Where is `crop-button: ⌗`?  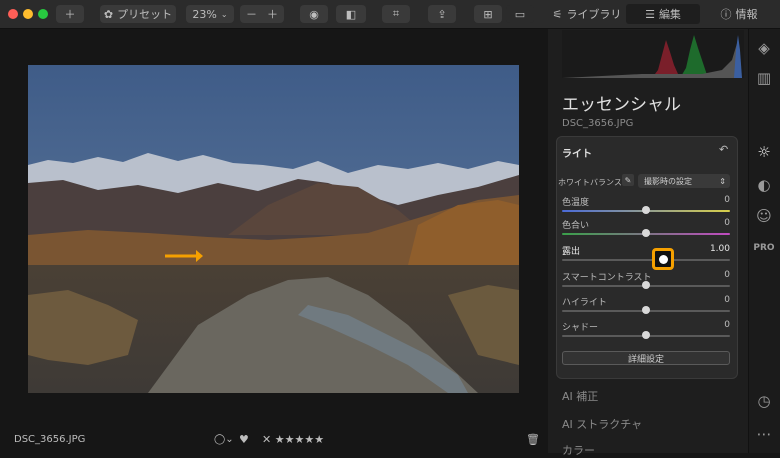
crop-button: ⌗ is located at coordinates (396, 14).